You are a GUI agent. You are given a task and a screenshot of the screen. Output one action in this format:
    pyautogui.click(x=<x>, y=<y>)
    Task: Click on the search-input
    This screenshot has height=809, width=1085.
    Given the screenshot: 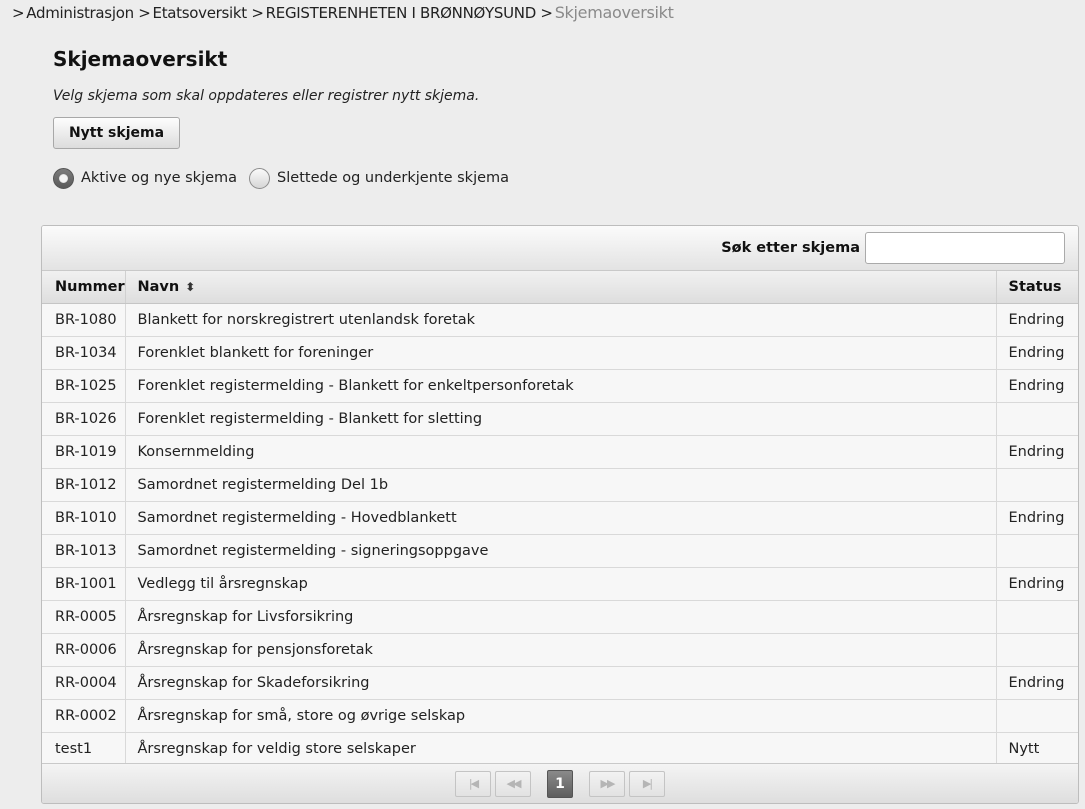 What is the action you would take?
    pyautogui.click(x=965, y=248)
    